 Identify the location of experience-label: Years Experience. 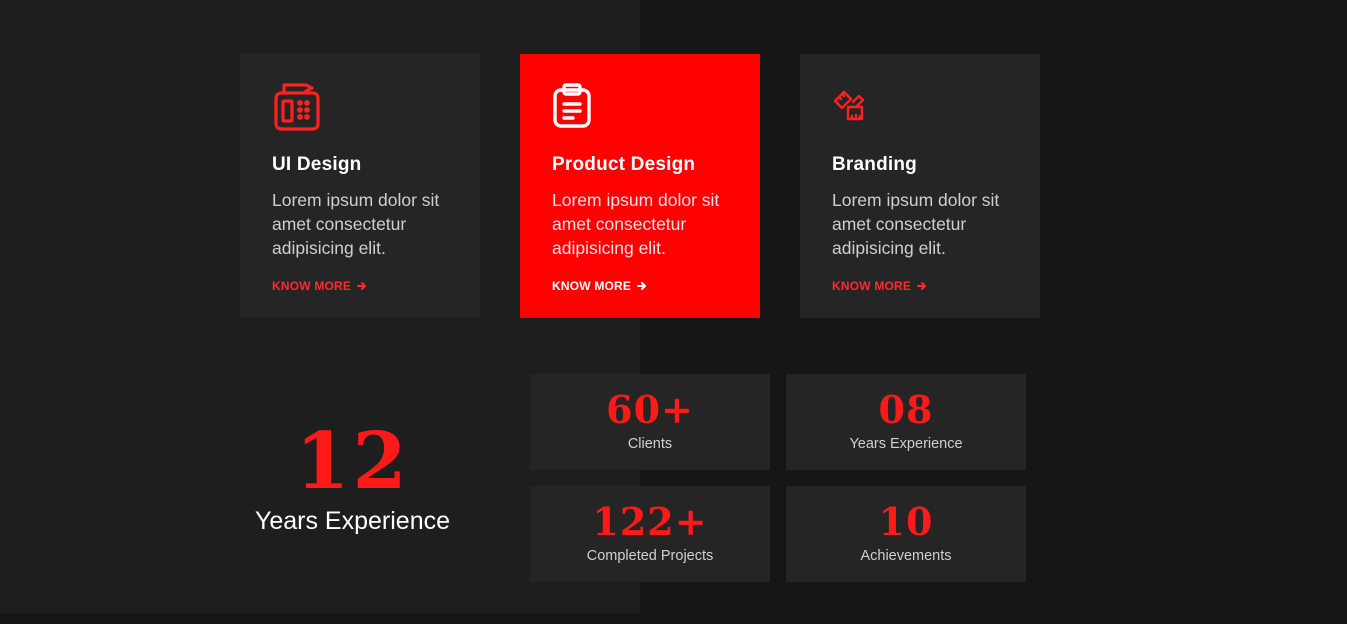
(352, 521).